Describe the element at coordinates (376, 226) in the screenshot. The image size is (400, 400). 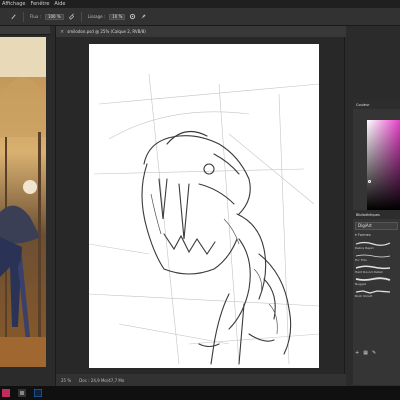
I see `library-dropdown: DigiArt` at that location.